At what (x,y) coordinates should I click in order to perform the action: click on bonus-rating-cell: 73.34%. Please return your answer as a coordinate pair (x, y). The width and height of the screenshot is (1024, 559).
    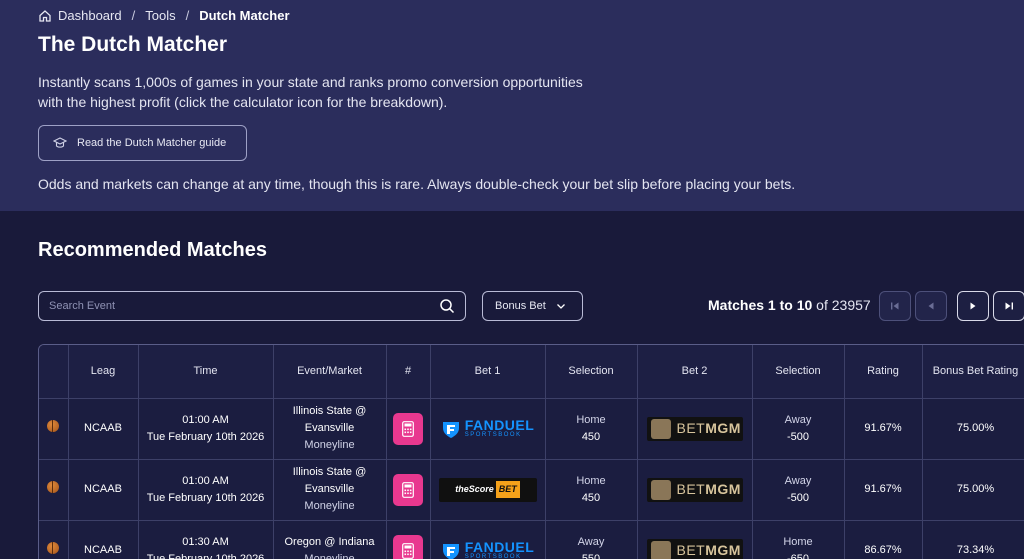
    Looking at the image, I should click on (973, 539).